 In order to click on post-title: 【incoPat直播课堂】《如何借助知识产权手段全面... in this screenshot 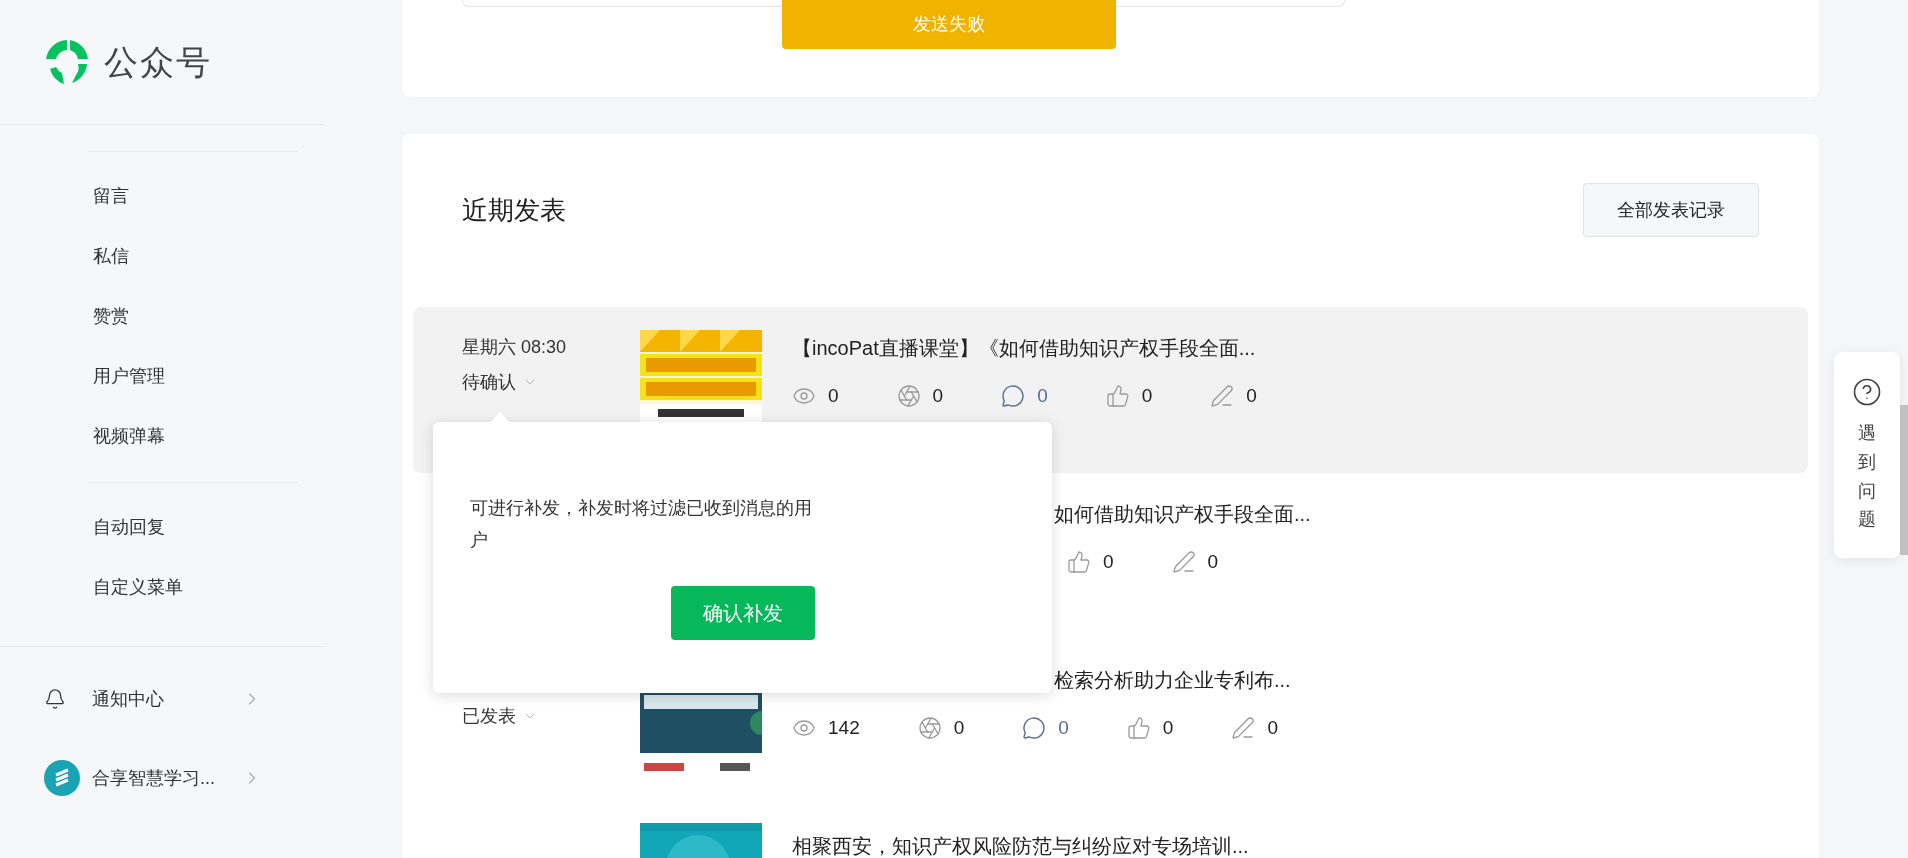, I will do `click(1024, 348)`.